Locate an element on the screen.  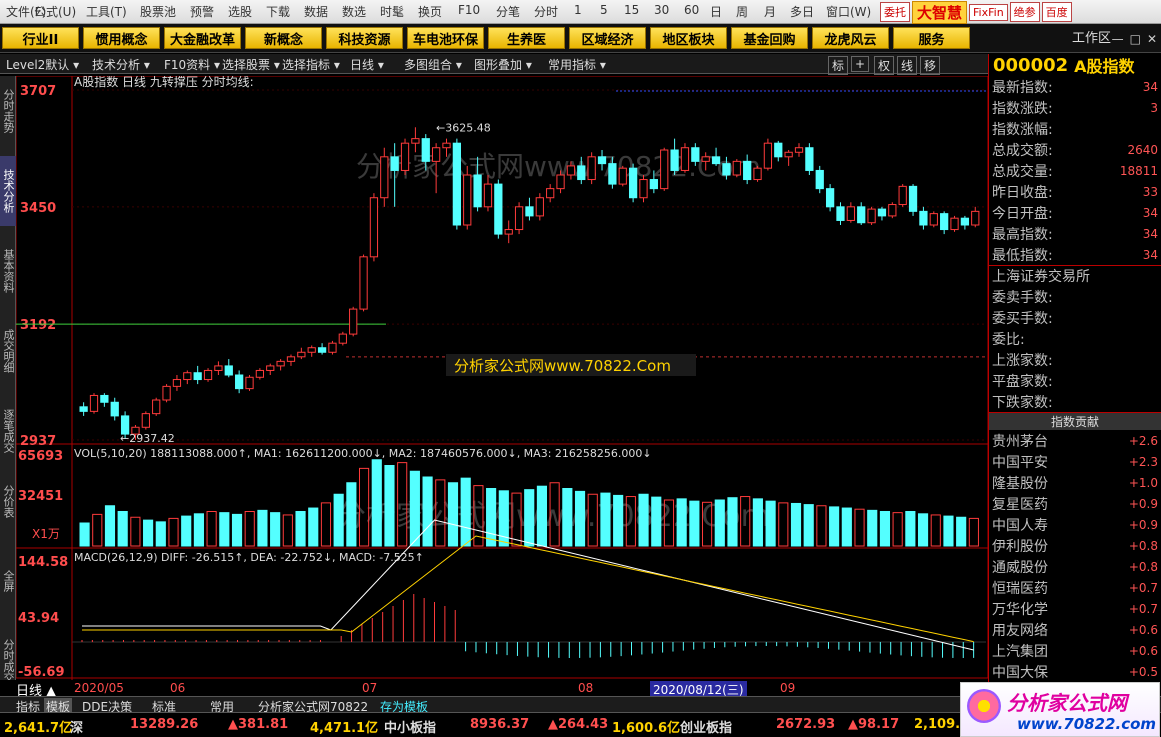
left-tab: 成交明细 is located at coordinates (8, 351).